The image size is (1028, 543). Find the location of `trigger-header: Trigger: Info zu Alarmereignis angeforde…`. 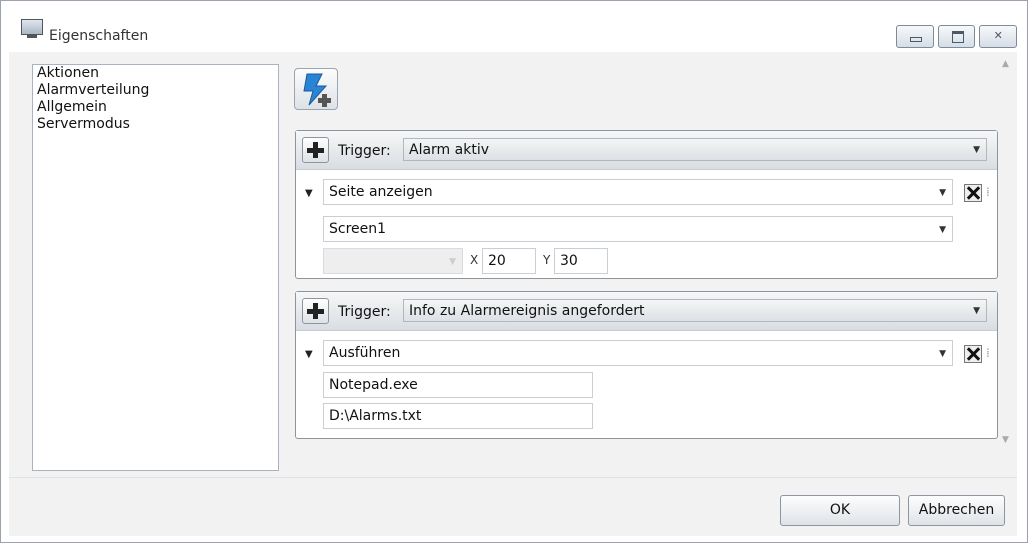

trigger-header: Trigger: Info zu Alarmereignis angeforde… is located at coordinates (646, 311).